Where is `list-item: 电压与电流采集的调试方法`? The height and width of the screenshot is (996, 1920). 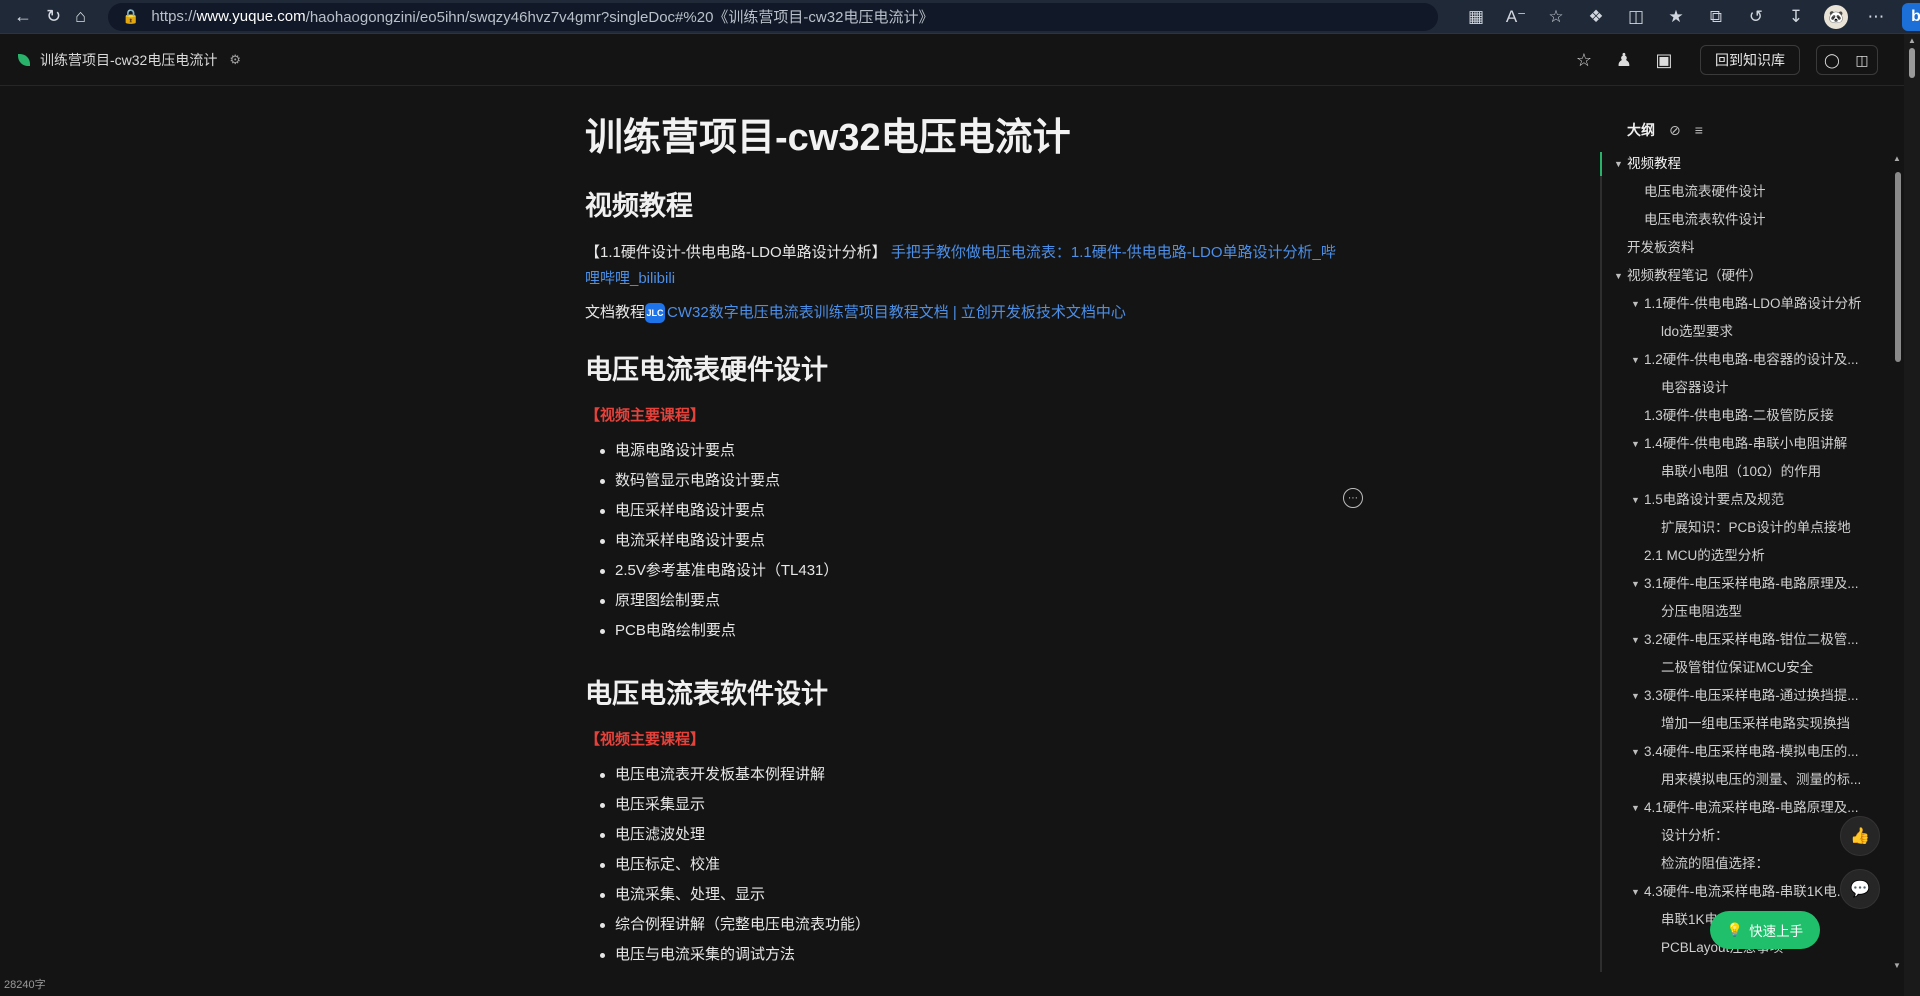
list-item: 电压与电流采集的调试方法 is located at coordinates (965, 955).